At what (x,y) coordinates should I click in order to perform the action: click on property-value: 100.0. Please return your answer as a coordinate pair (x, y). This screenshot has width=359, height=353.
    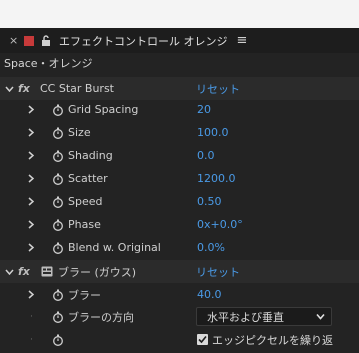
    Looking at the image, I should click on (213, 132).